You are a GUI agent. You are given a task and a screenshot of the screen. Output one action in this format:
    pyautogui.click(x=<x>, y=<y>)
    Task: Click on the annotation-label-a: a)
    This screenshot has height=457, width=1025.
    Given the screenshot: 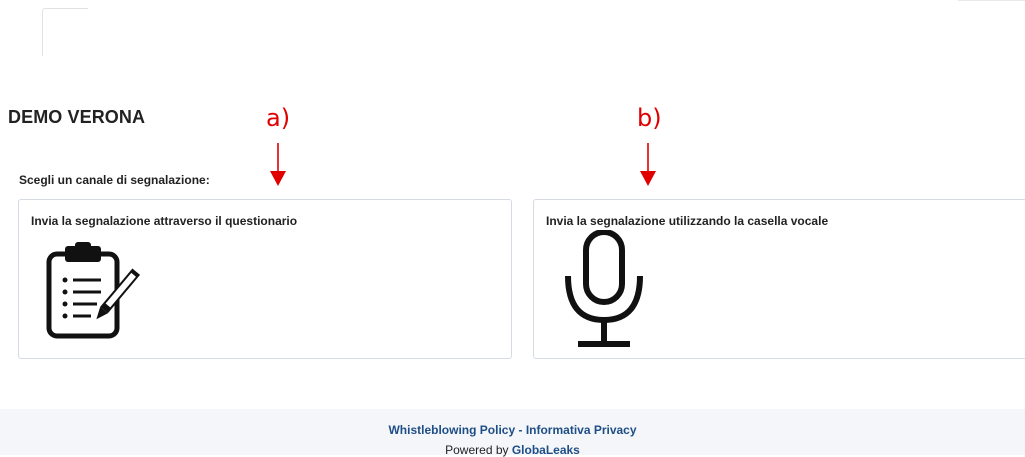 What is the action you would take?
    pyautogui.click(x=278, y=118)
    